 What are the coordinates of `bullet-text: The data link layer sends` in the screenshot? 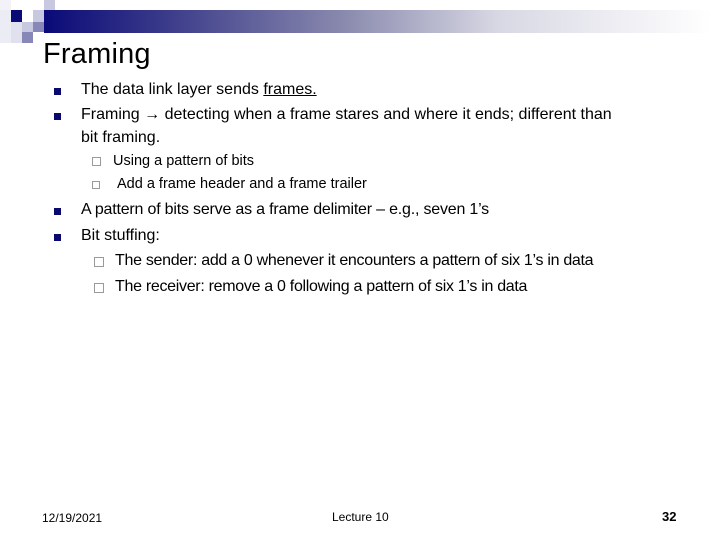 It's located at (172, 89).